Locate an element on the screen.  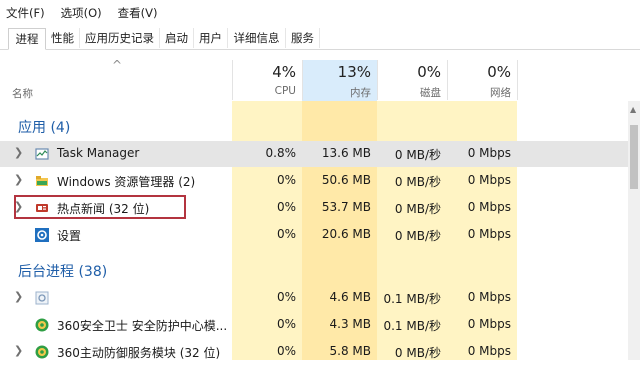
process-row-background: ❯ 0% 4.6 MB 0.1 MB/秒 0 Mbps is located at coordinates (320, 298).